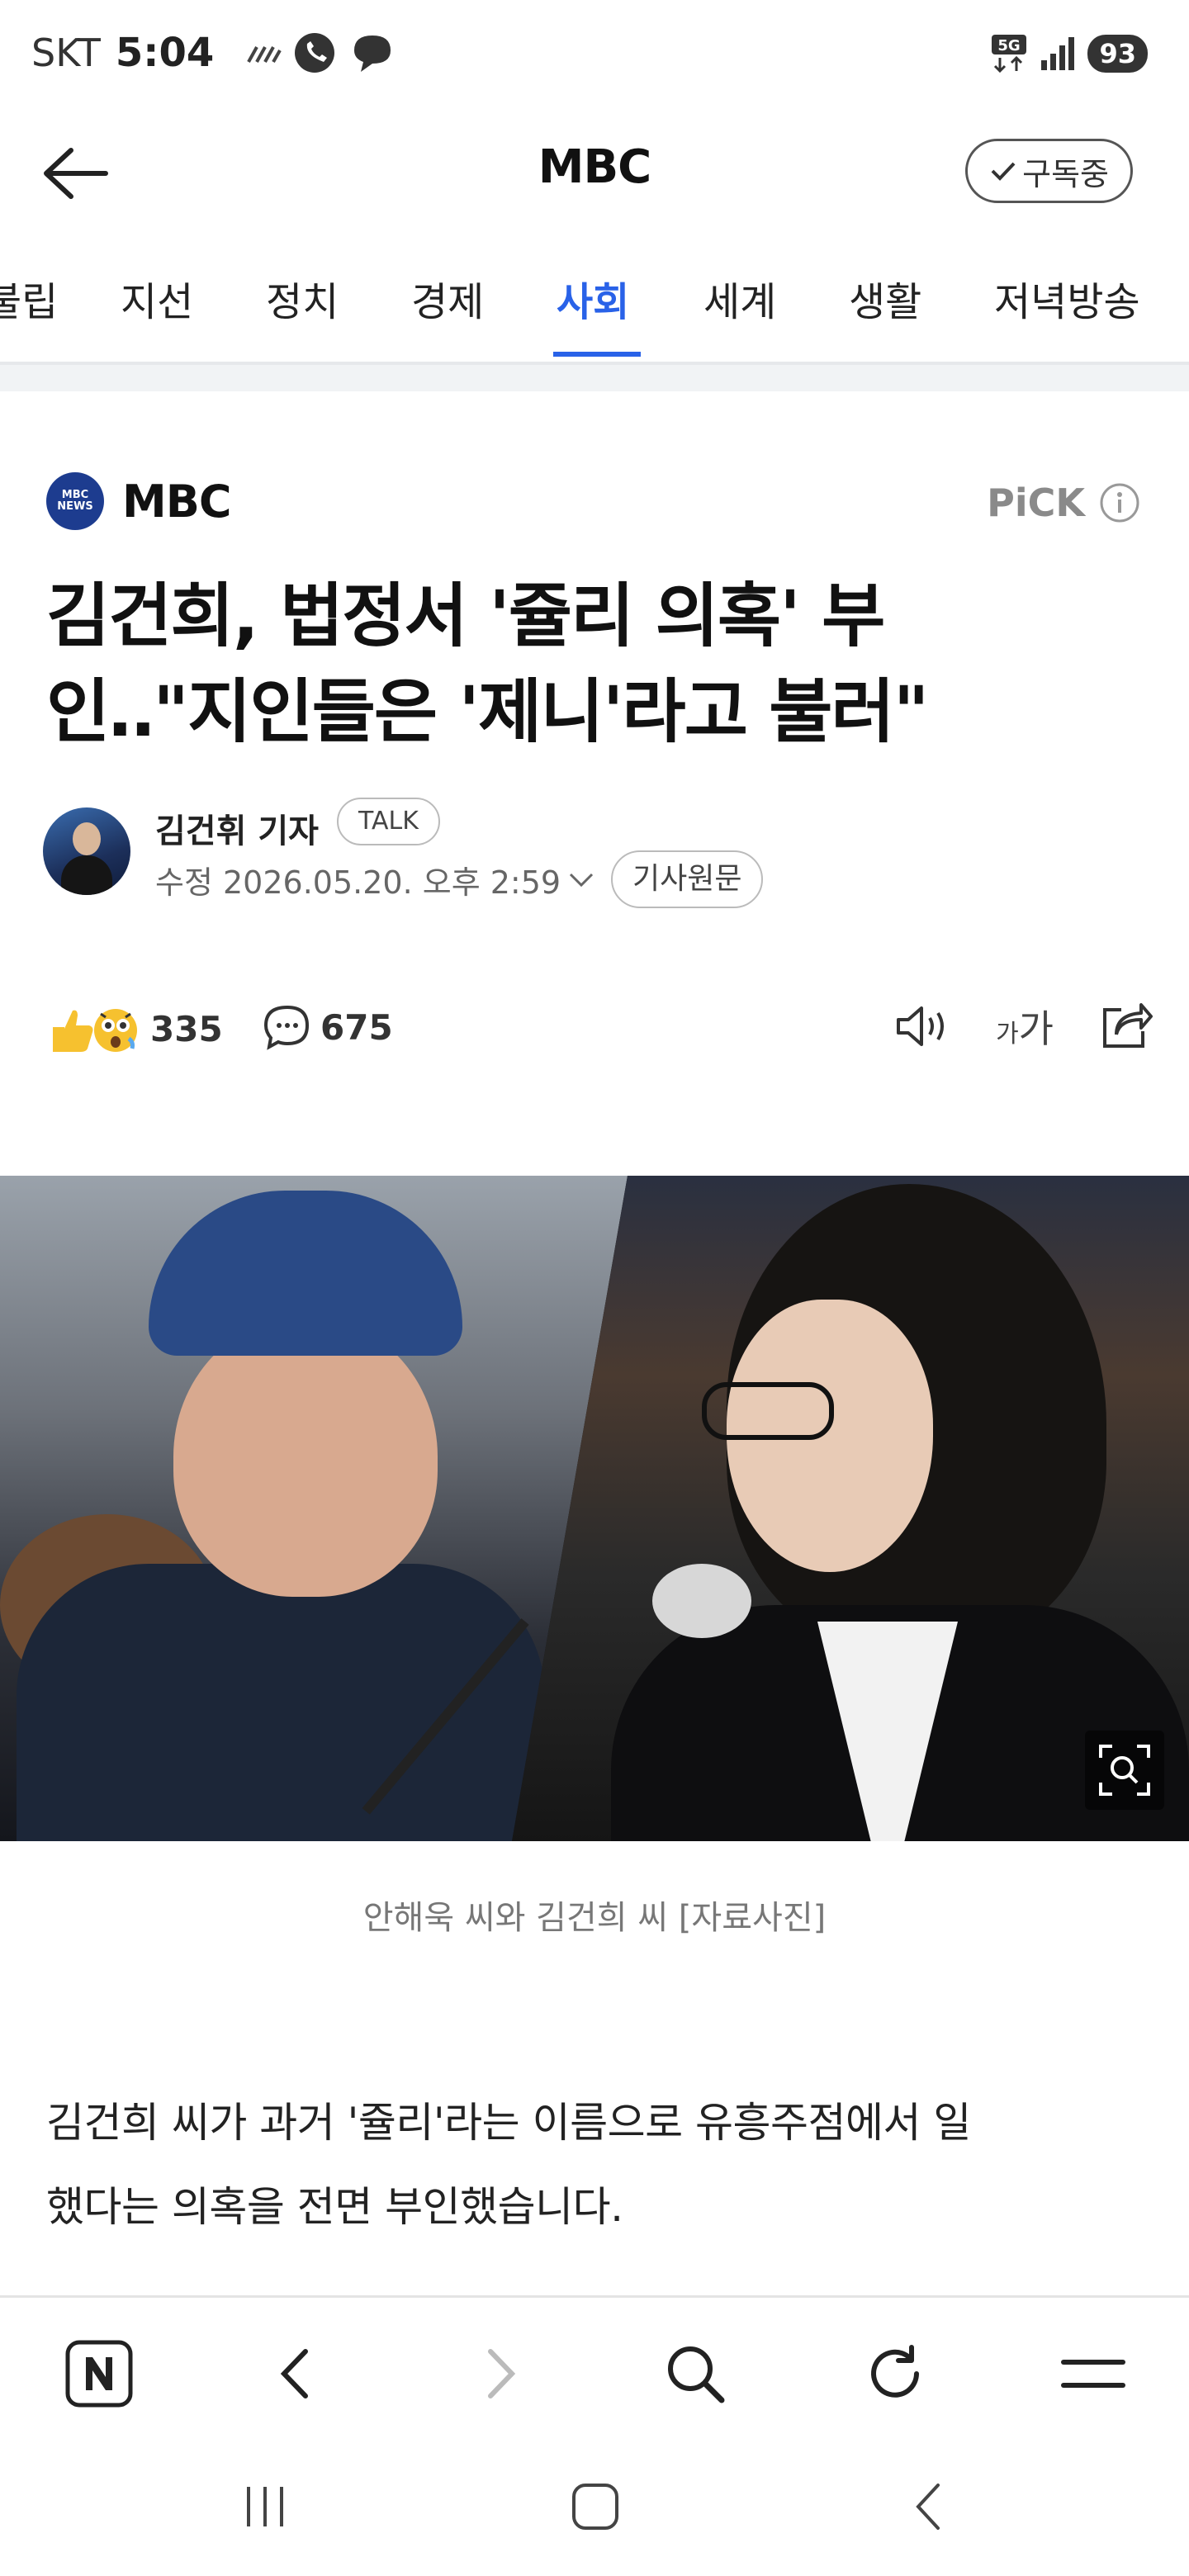 This screenshot has height=2576, width=1189. What do you see at coordinates (95, 1030) in the screenshot?
I see `reaction-emoji-icon` at bounding box center [95, 1030].